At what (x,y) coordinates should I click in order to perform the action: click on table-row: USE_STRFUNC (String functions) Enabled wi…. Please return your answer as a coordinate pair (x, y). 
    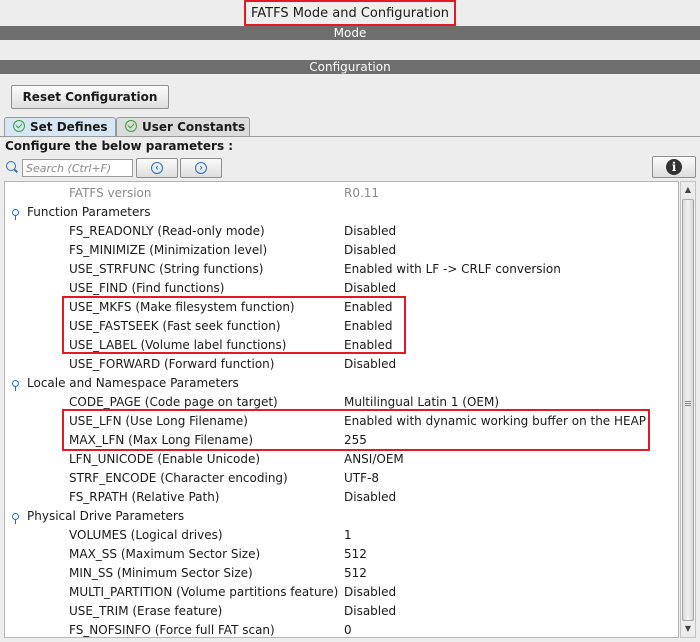
    Looking at the image, I should click on (341, 269).